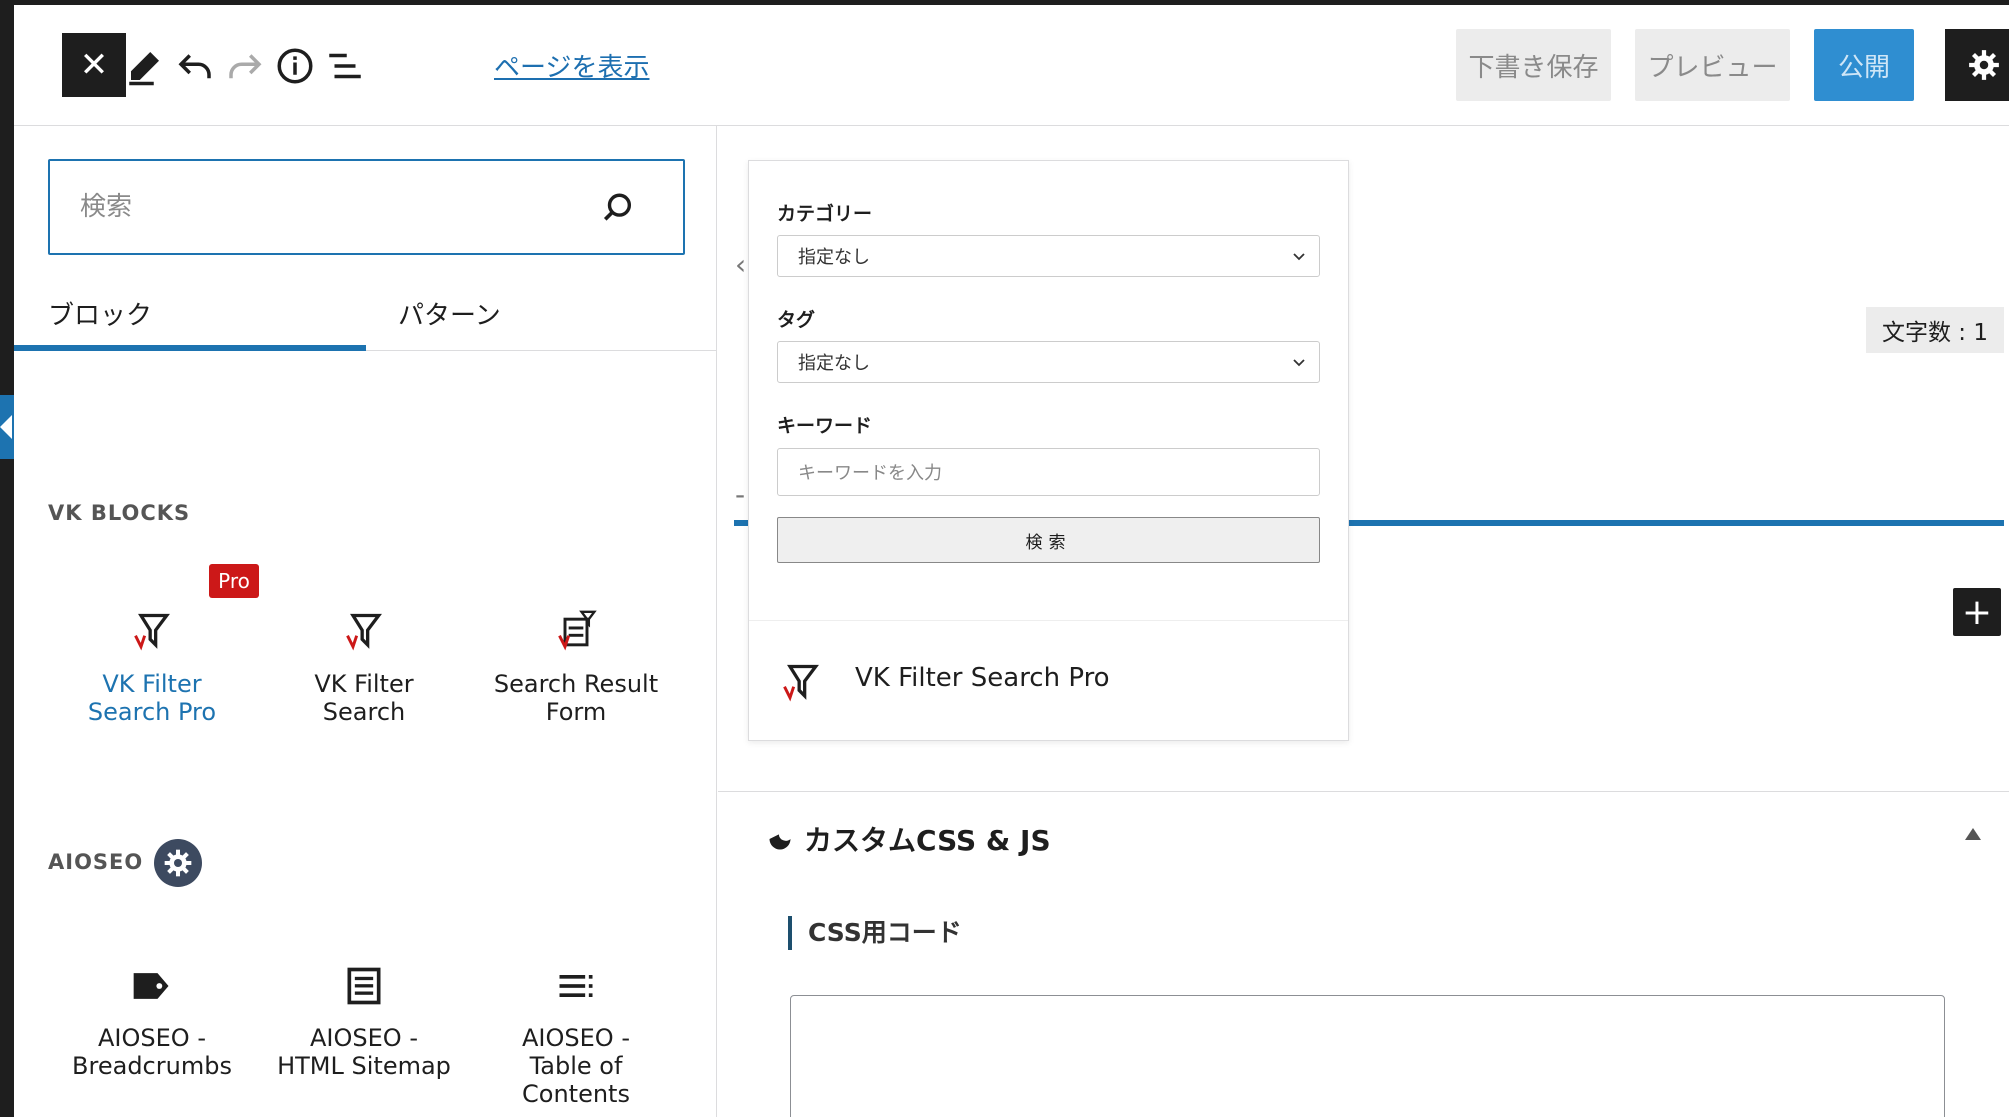  I want to click on add-block-button: +, so click(1977, 612).